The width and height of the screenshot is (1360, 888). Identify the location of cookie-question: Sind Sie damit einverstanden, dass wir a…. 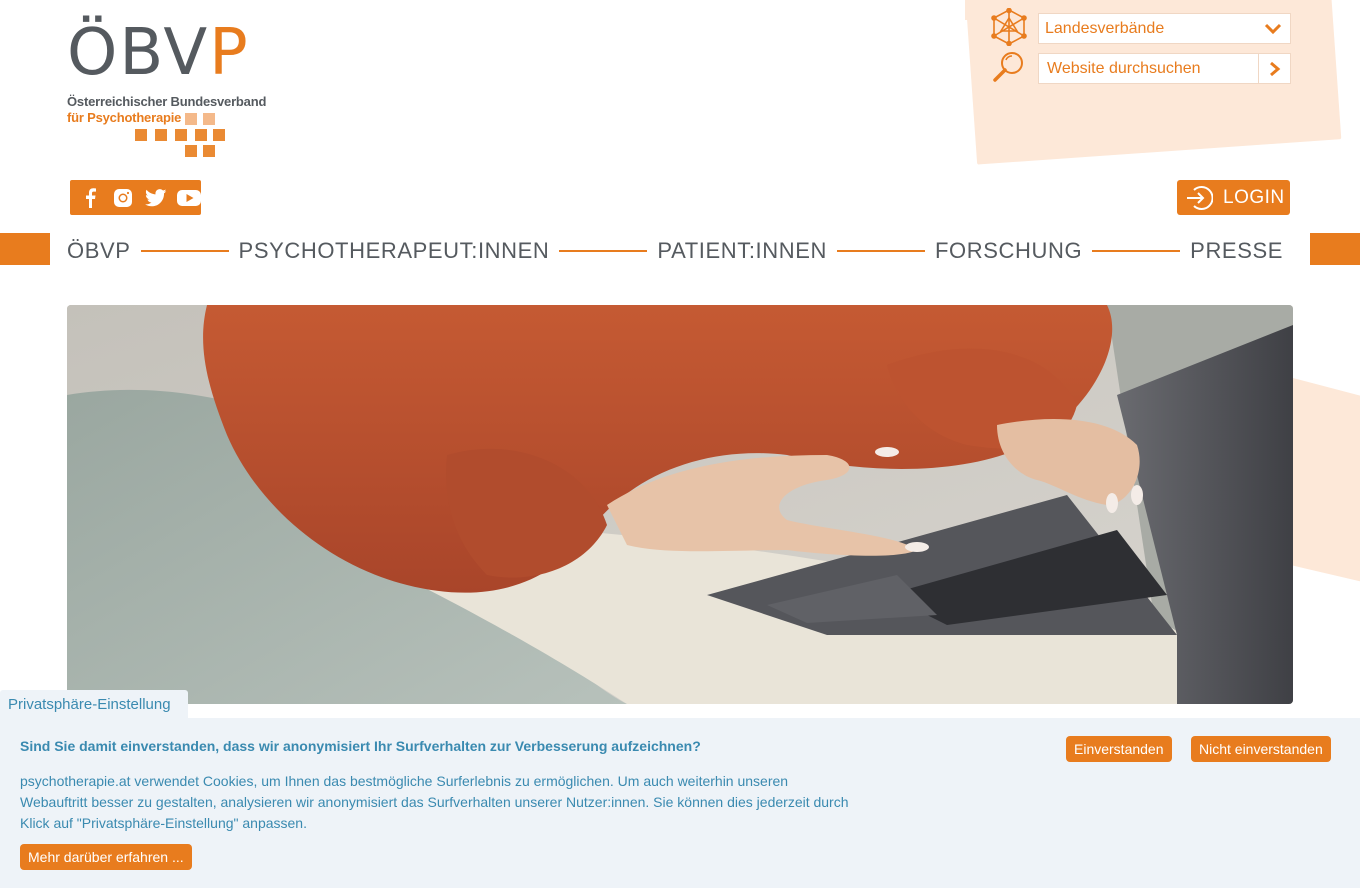
(360, 746).